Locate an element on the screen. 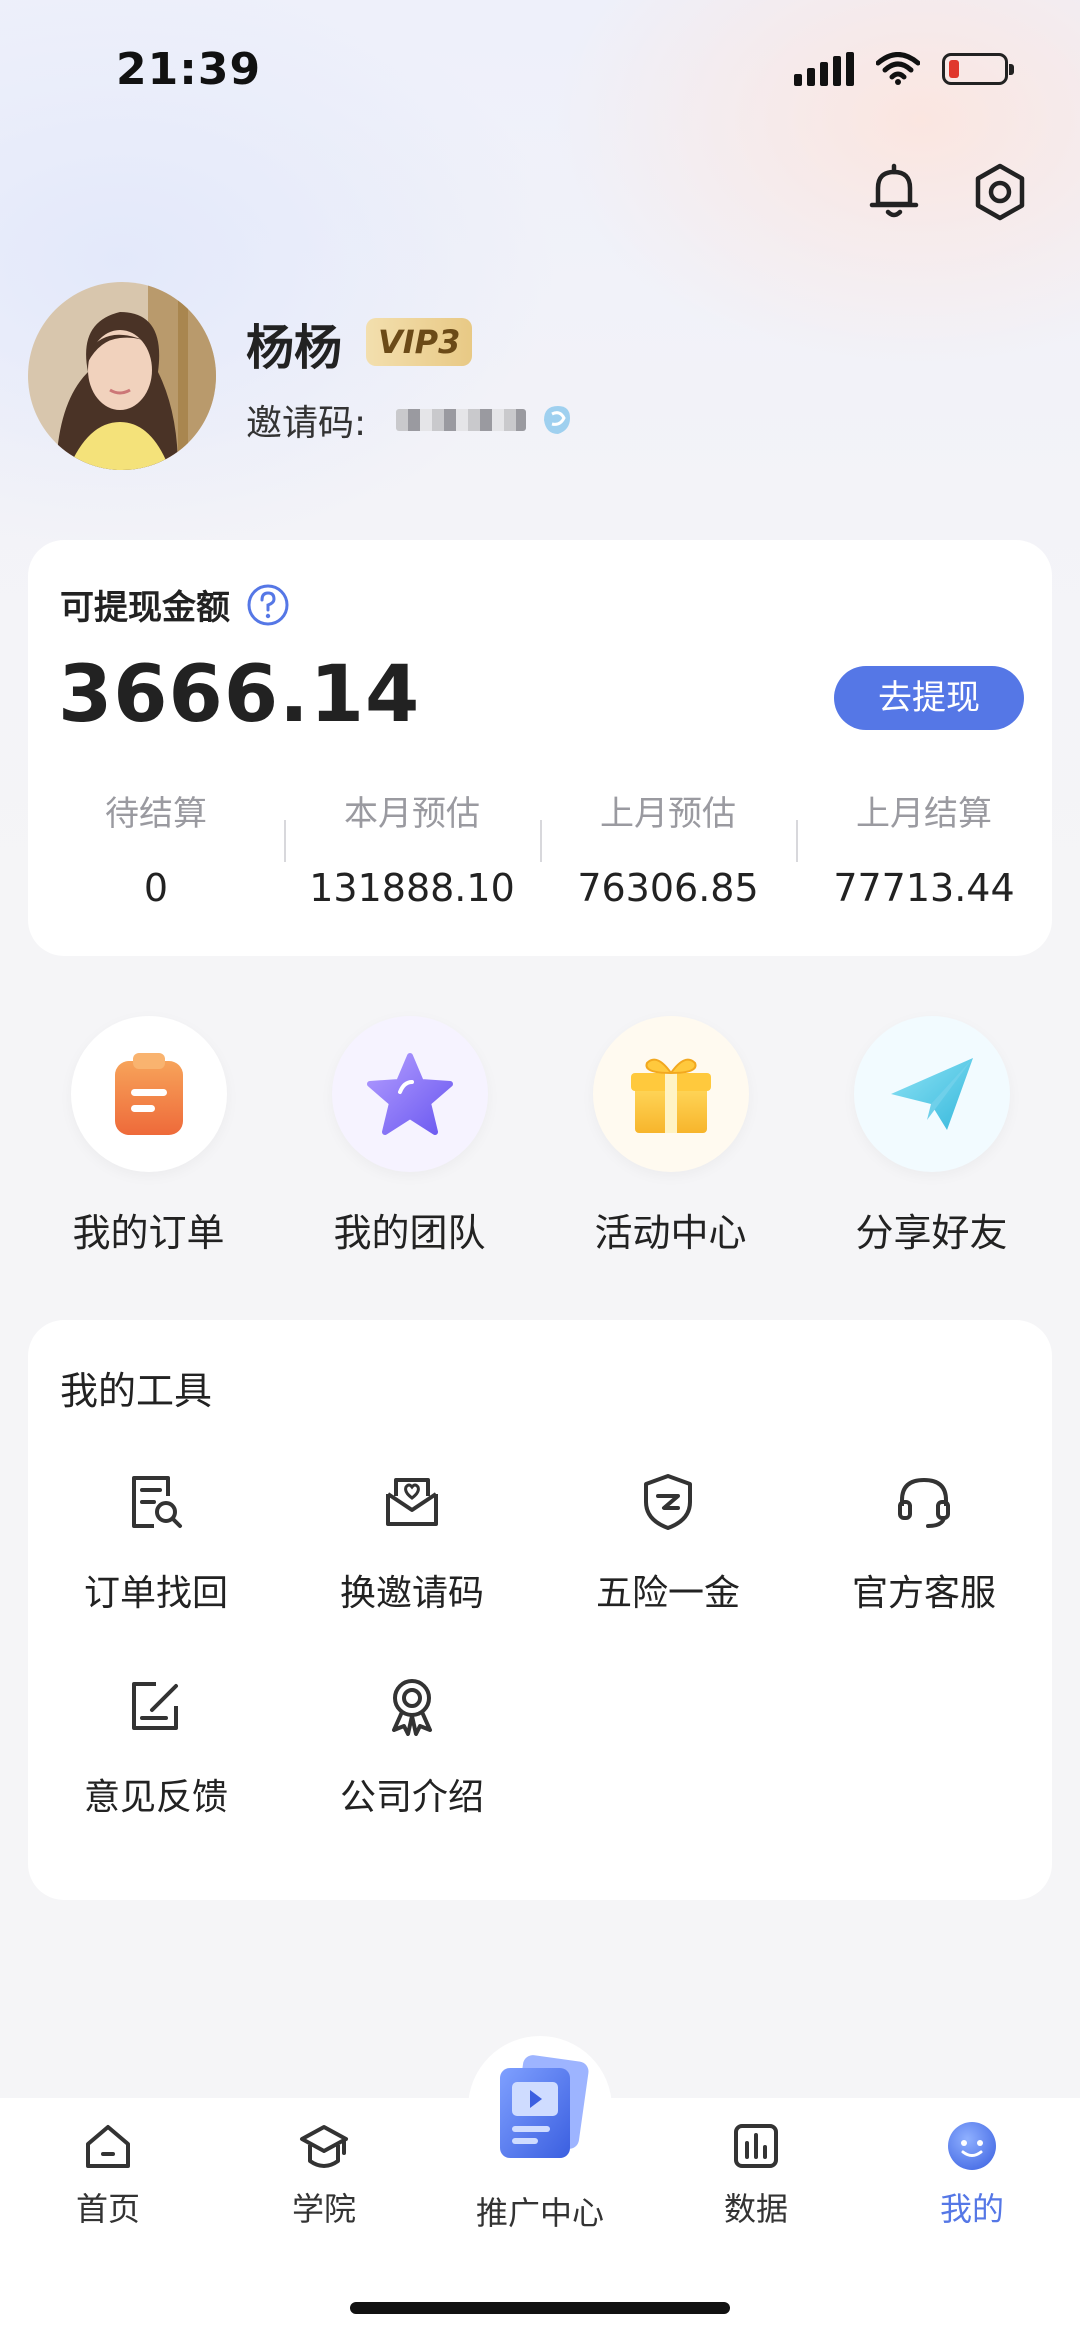  withdraw-button: 去提现 is located at coordinates (929, 698).